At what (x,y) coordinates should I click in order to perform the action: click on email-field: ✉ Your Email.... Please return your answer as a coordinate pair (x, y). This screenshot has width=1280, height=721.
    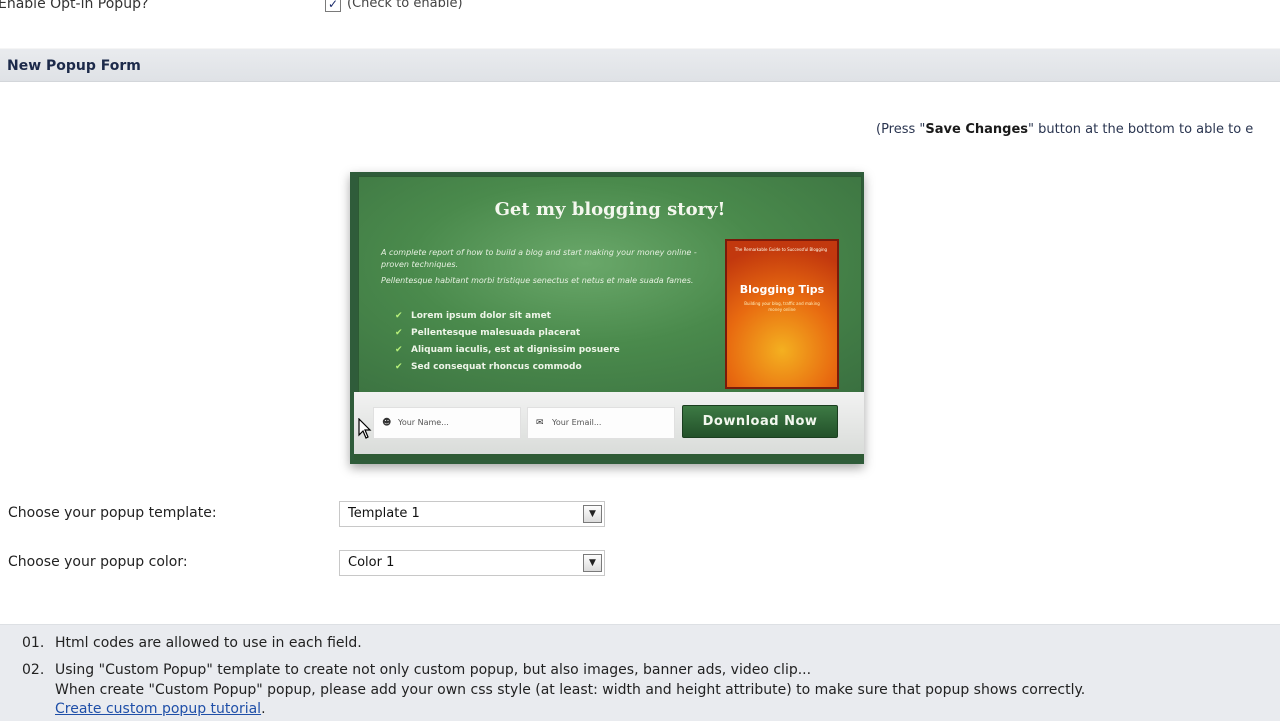
    Looking at the image, I should click on (601, 423).